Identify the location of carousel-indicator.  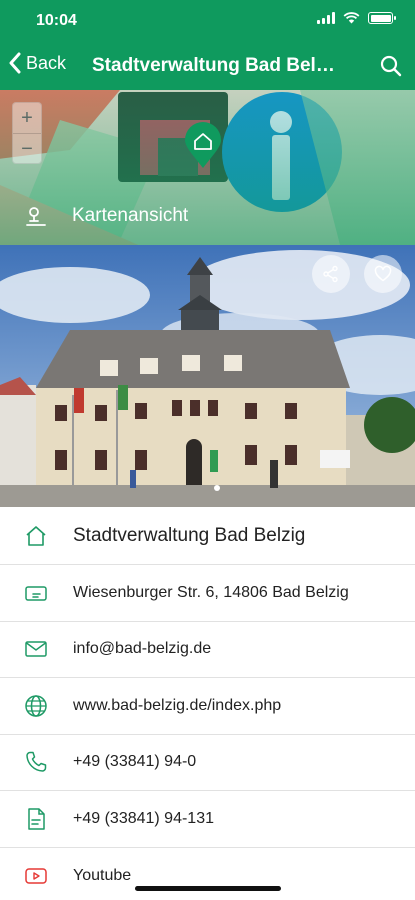
(217, 488).